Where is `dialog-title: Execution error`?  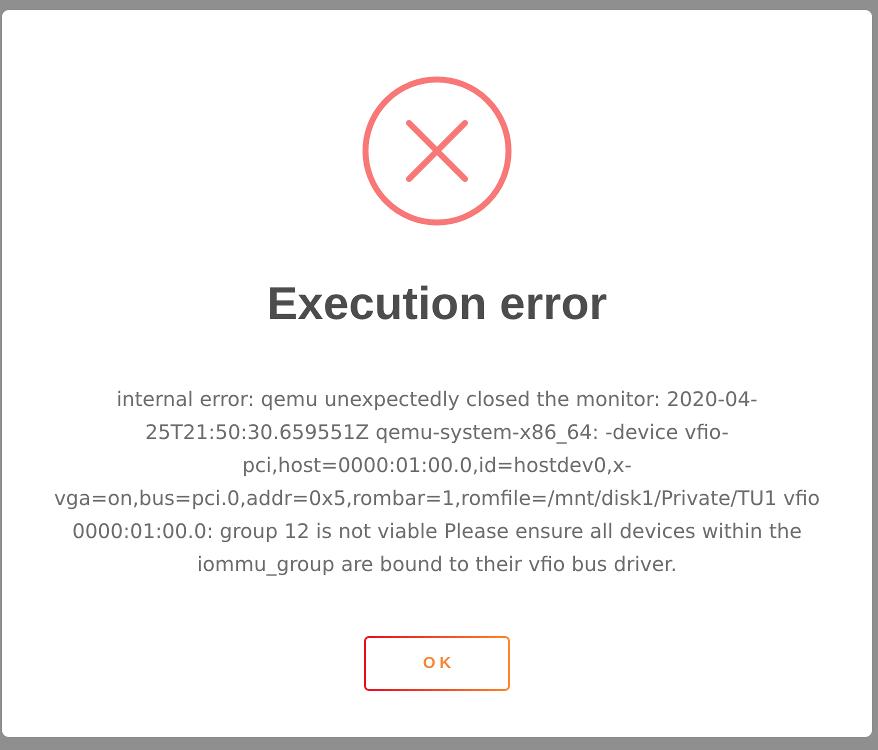
dialog-title: Execution error is located at coordinates (437, 303).